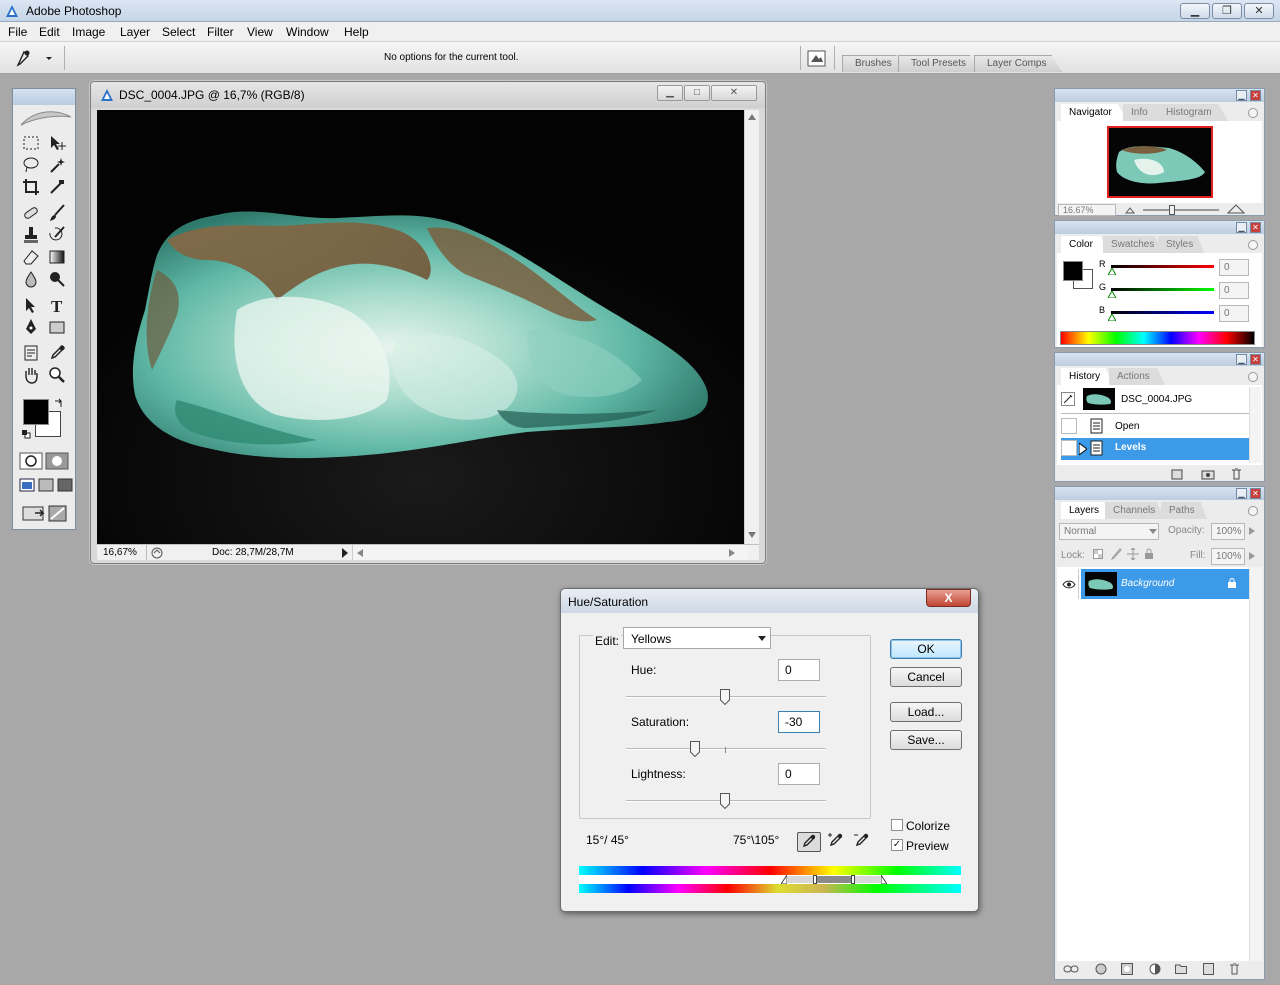 The image size is (1280, 985). I want to click on hue-input, so click(799, 670).